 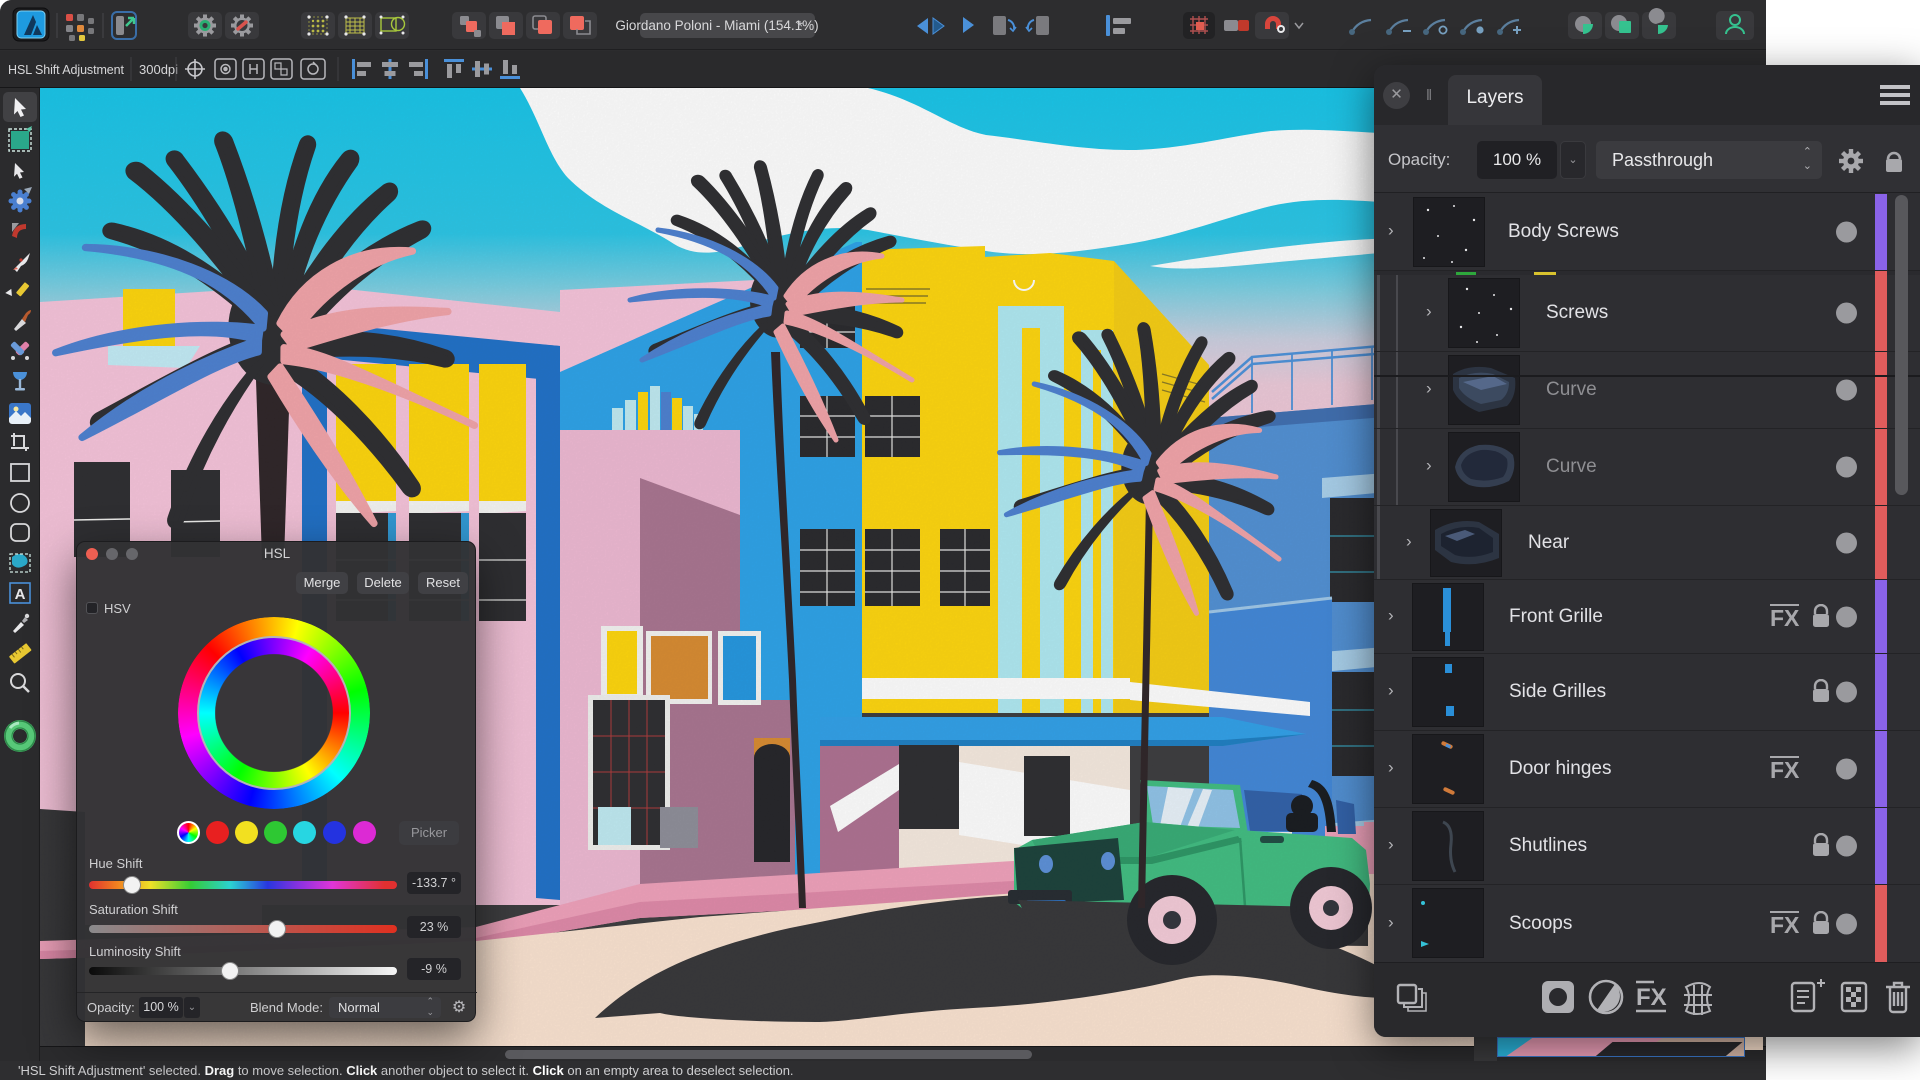 What do you see at coordinates (158, 69) in the screenshot?
I see `svg-text: 300dpi` at bounding box center [158, 69].